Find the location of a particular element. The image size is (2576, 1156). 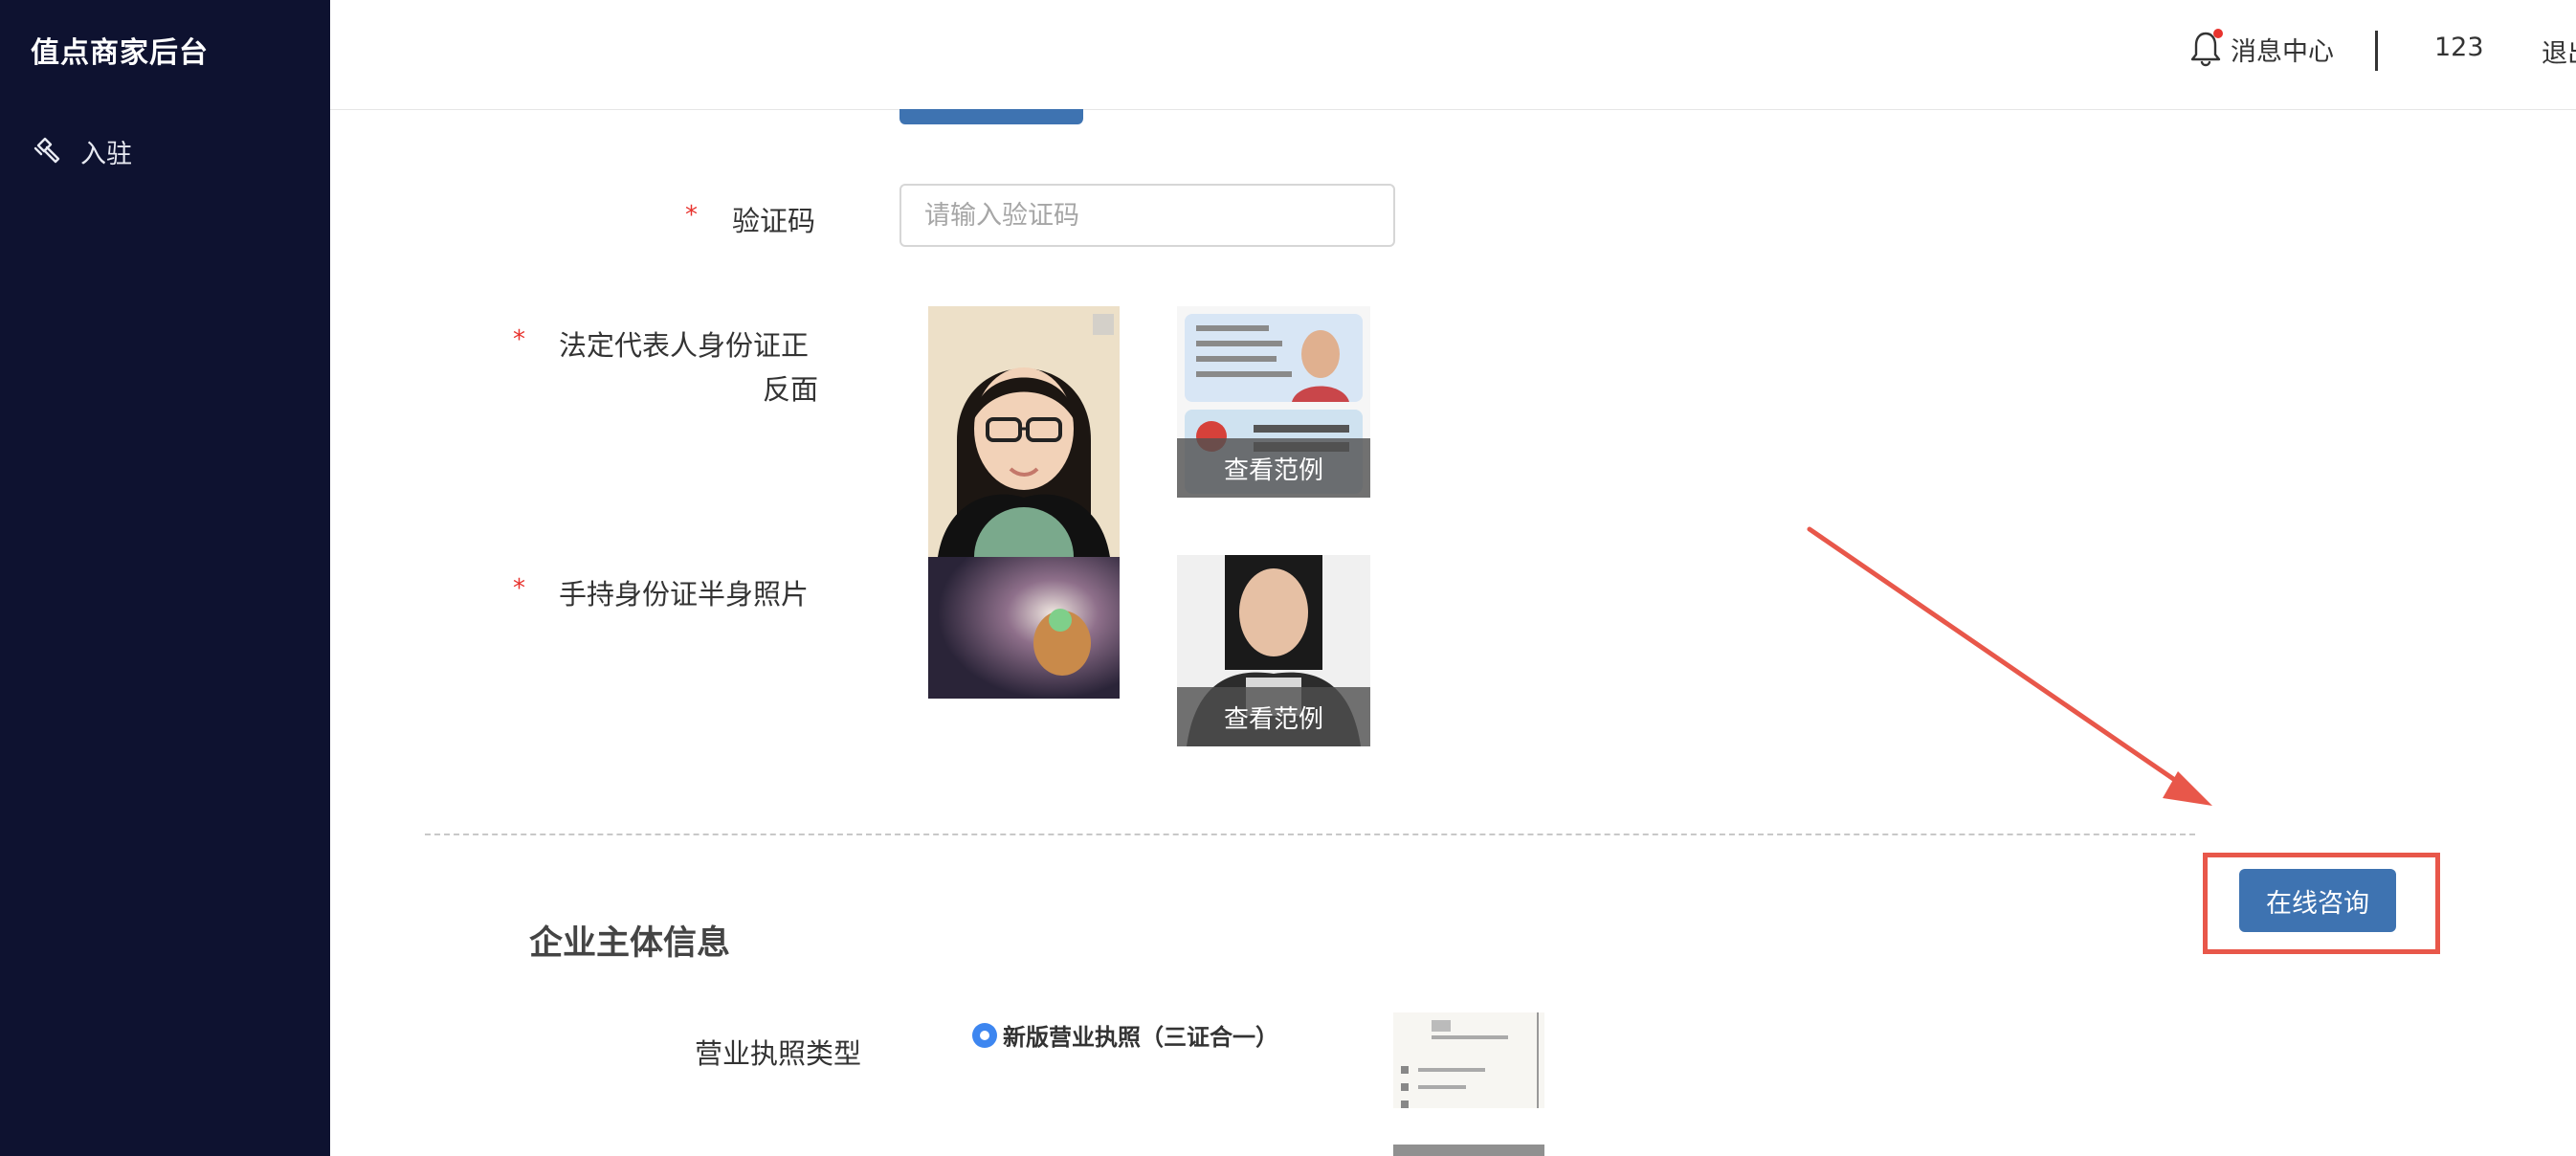

id-back-label-line1: 法定代表人身份证正 is located at coordinates (684, 345).